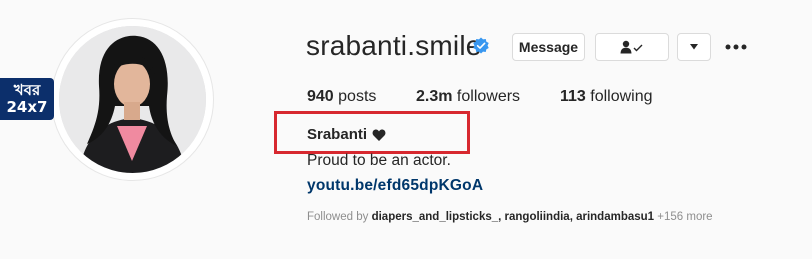 The width and height of the screenshot is (812, 259). Describe the element at coordinates (685, 217) in the screenshot. I see `followed-by-more: +156 more` at that location.